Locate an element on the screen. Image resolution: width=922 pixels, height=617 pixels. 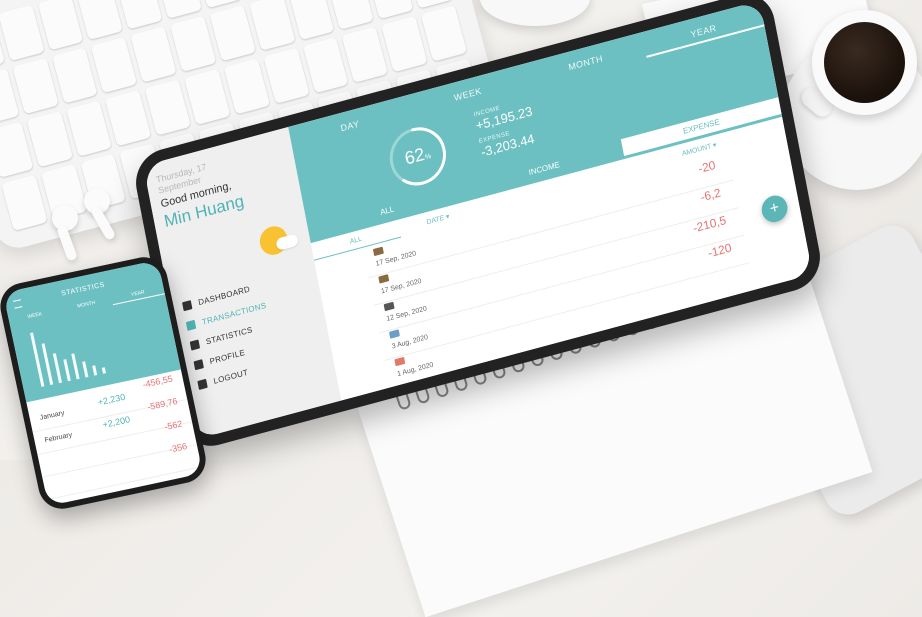
expense-amount: -356 is located at coordinates (178, 448).